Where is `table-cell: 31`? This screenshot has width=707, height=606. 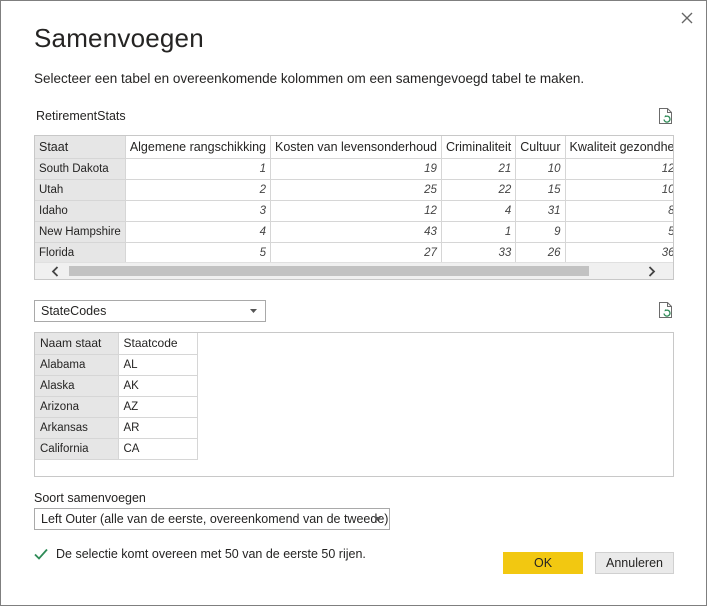 table-cell: 31 is located at coordinates (540, 211).